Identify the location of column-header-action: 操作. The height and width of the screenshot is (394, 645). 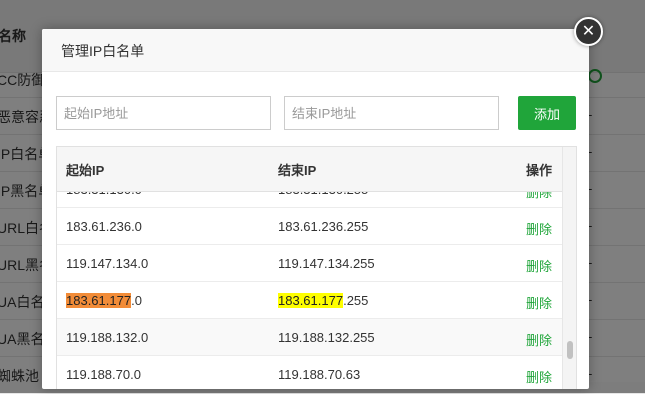
(539, 170).